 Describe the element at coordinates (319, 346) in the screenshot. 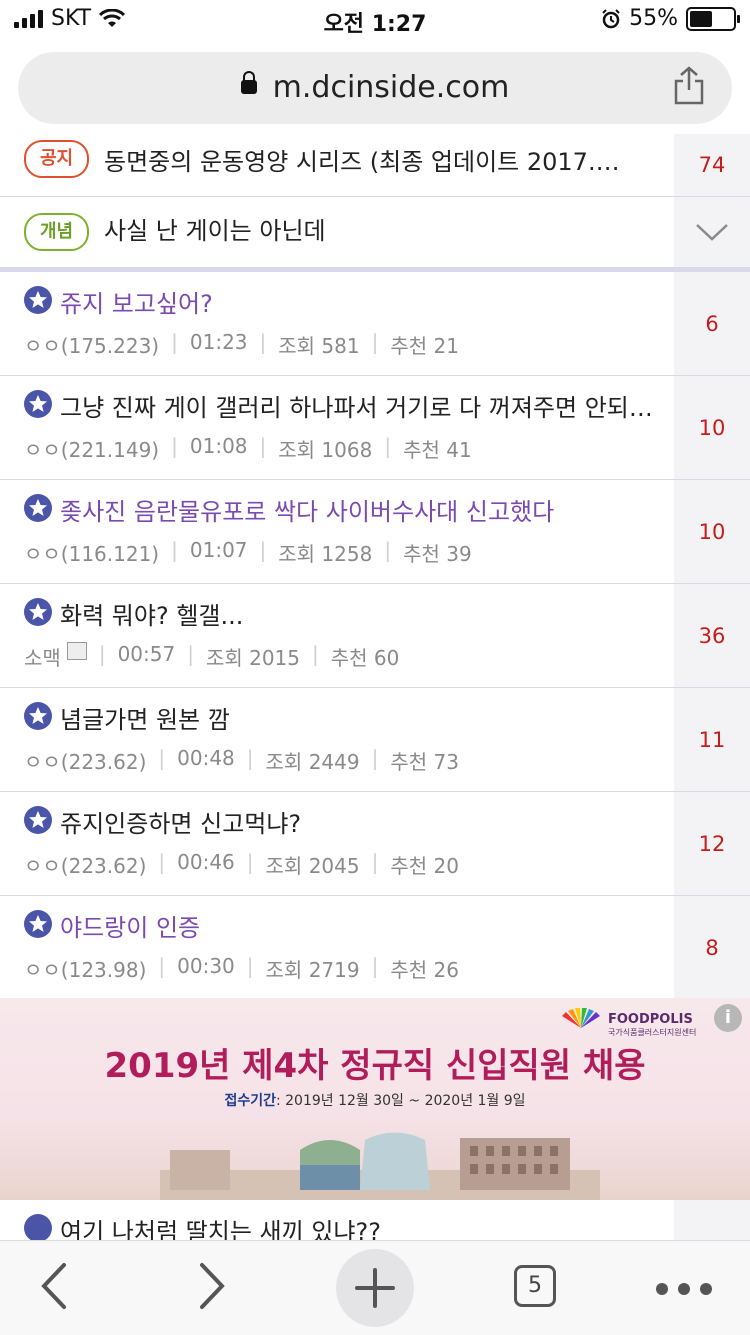

I see `post-views: 조회 581` at that location.